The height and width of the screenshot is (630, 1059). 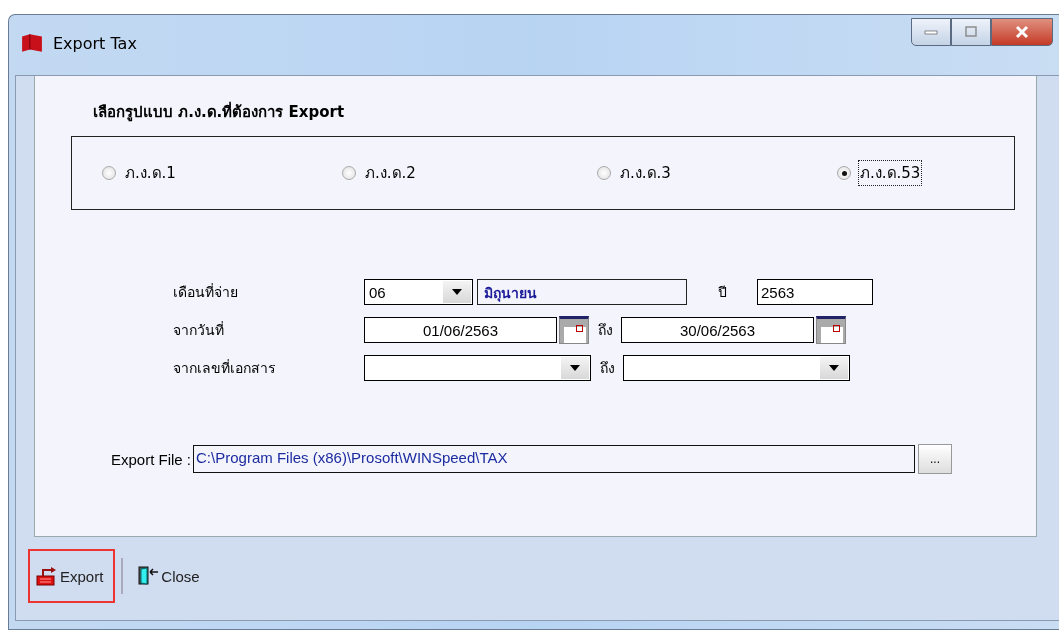 What do you see at coordinates (148, 576) in the screenshot?
I see `door-icon` at bounding box center [148, 576].